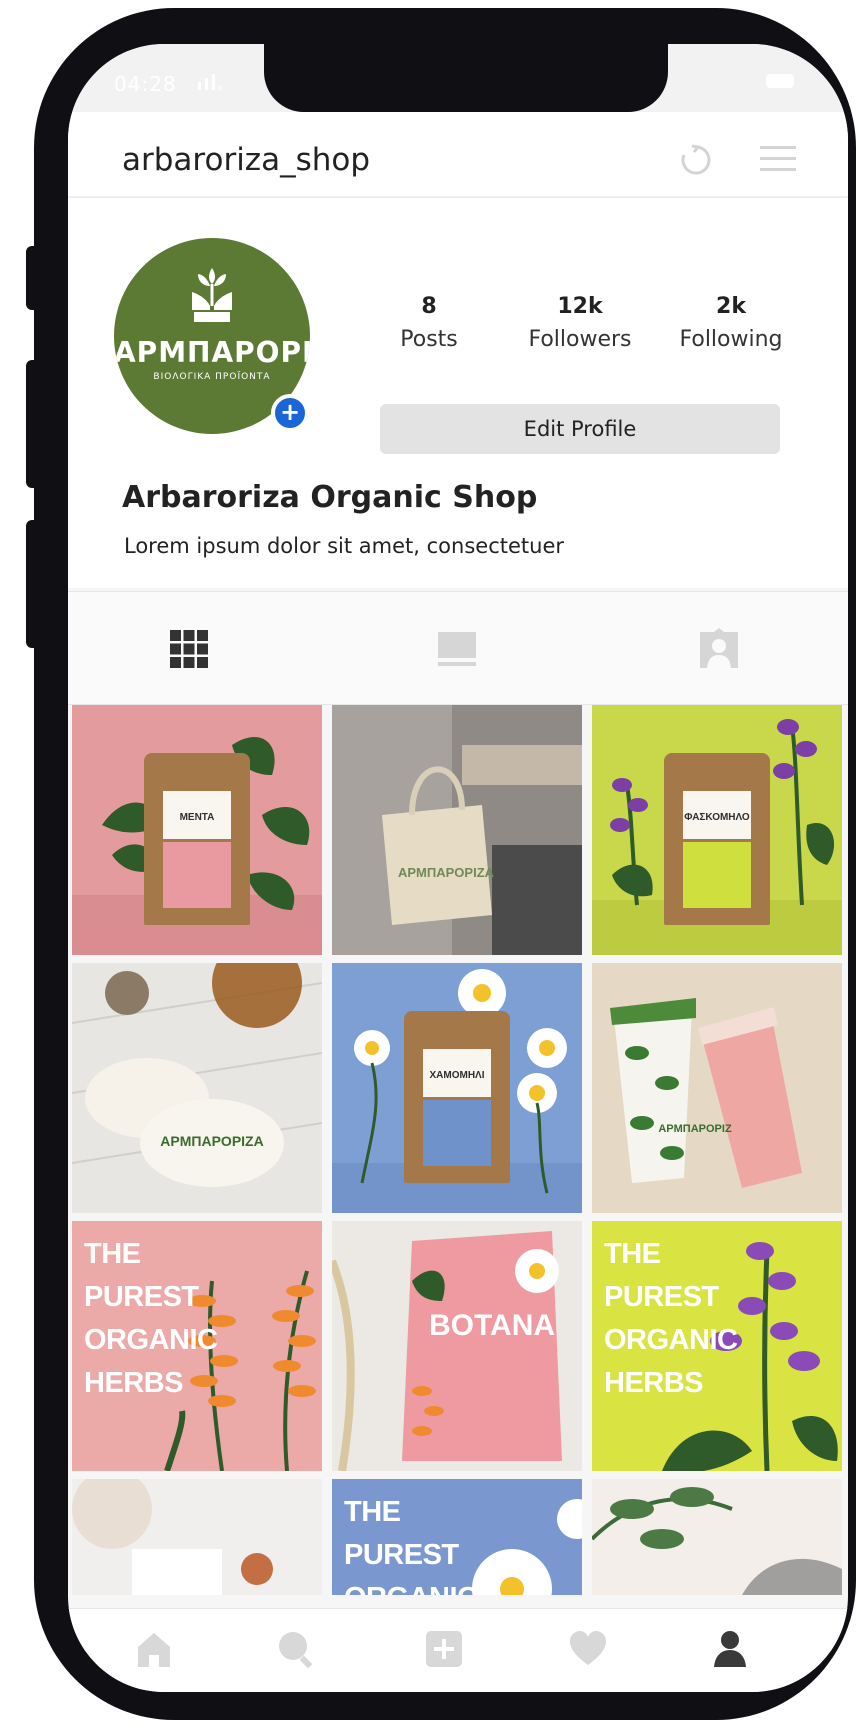 This screenshot has height=1728, width=867. Describe the element at coordinates (212, 1141) in the screenshot. I see `coaster-wordmark: ΑΡΜΠΑΡΟΡΙΖΑ` at that location.